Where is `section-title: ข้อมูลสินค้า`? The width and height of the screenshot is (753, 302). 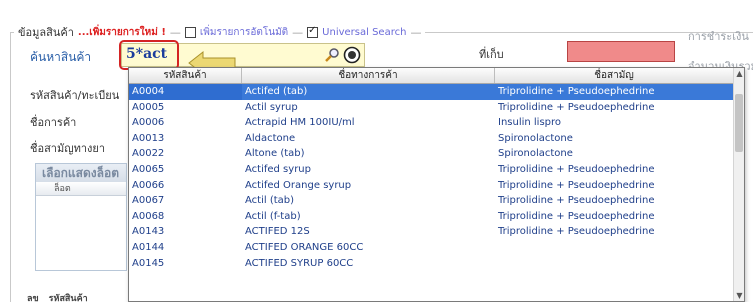 section-title: ข้อมูลสินค้า is located at coordinates (46, 32).